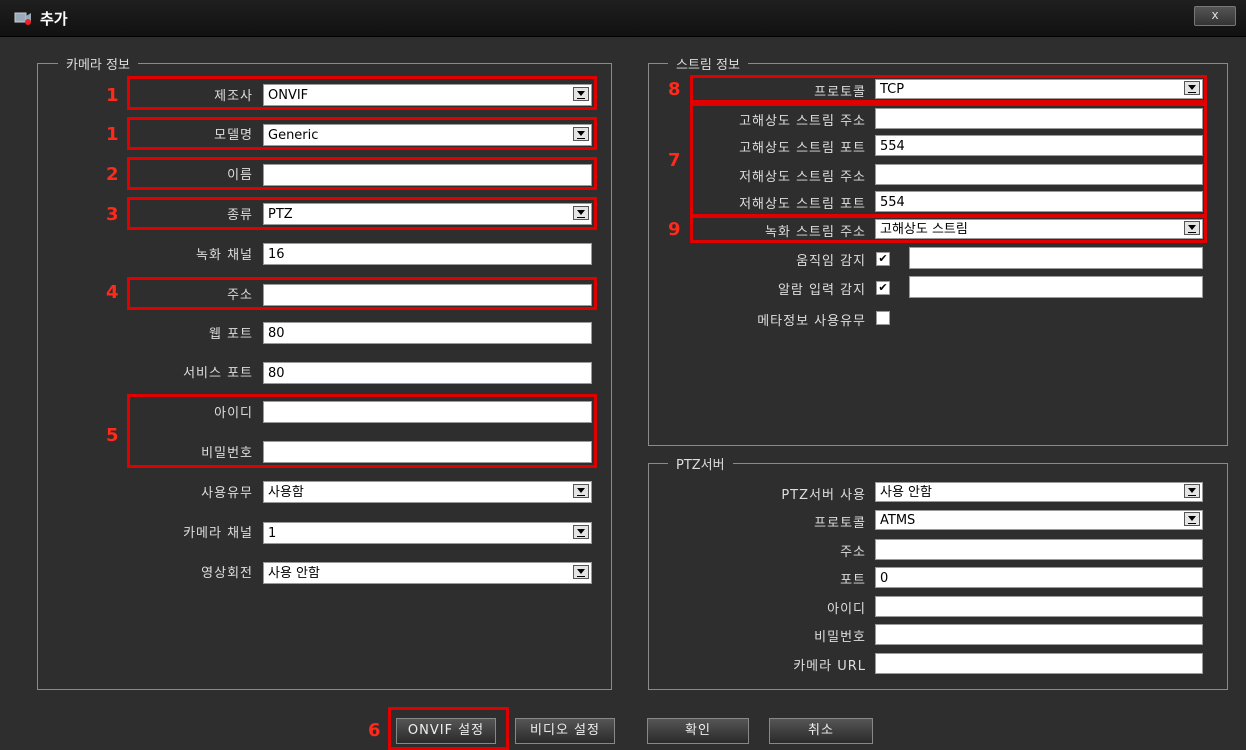  Describe the element at coordinates (112, 292) in the screenshot. I see `marker-number: 4` at that location.